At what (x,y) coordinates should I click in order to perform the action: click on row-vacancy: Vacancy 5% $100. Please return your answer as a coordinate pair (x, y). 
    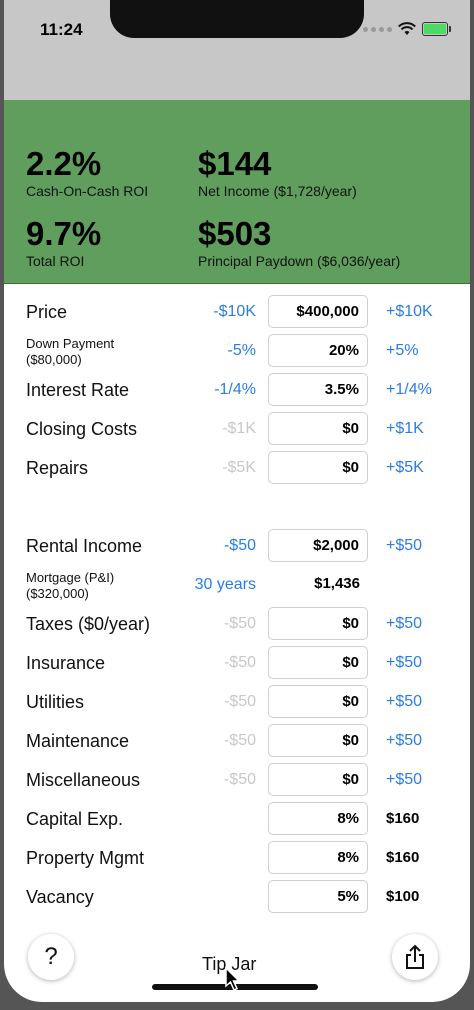
    Looking at the image, I should click on (237, 898).